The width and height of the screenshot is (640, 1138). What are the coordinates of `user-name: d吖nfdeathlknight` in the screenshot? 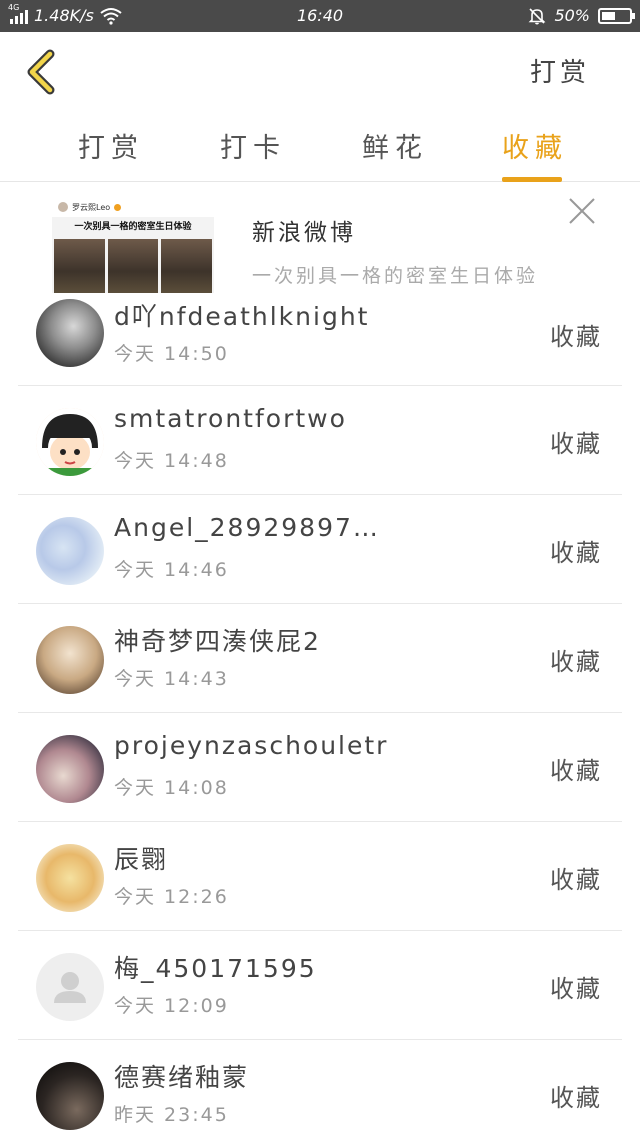 It's located at (242, 316).